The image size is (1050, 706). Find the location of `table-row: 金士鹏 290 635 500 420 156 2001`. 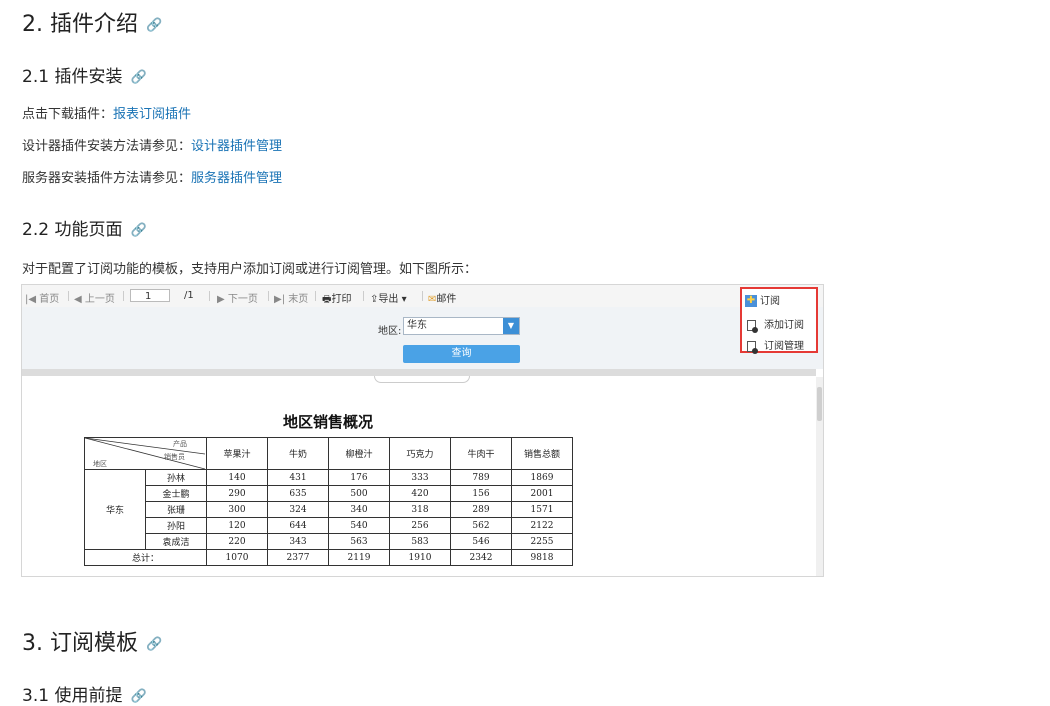

table-row: 金士鹏 290 635 500 420 156 2001 is located at coordinates (329, 493).